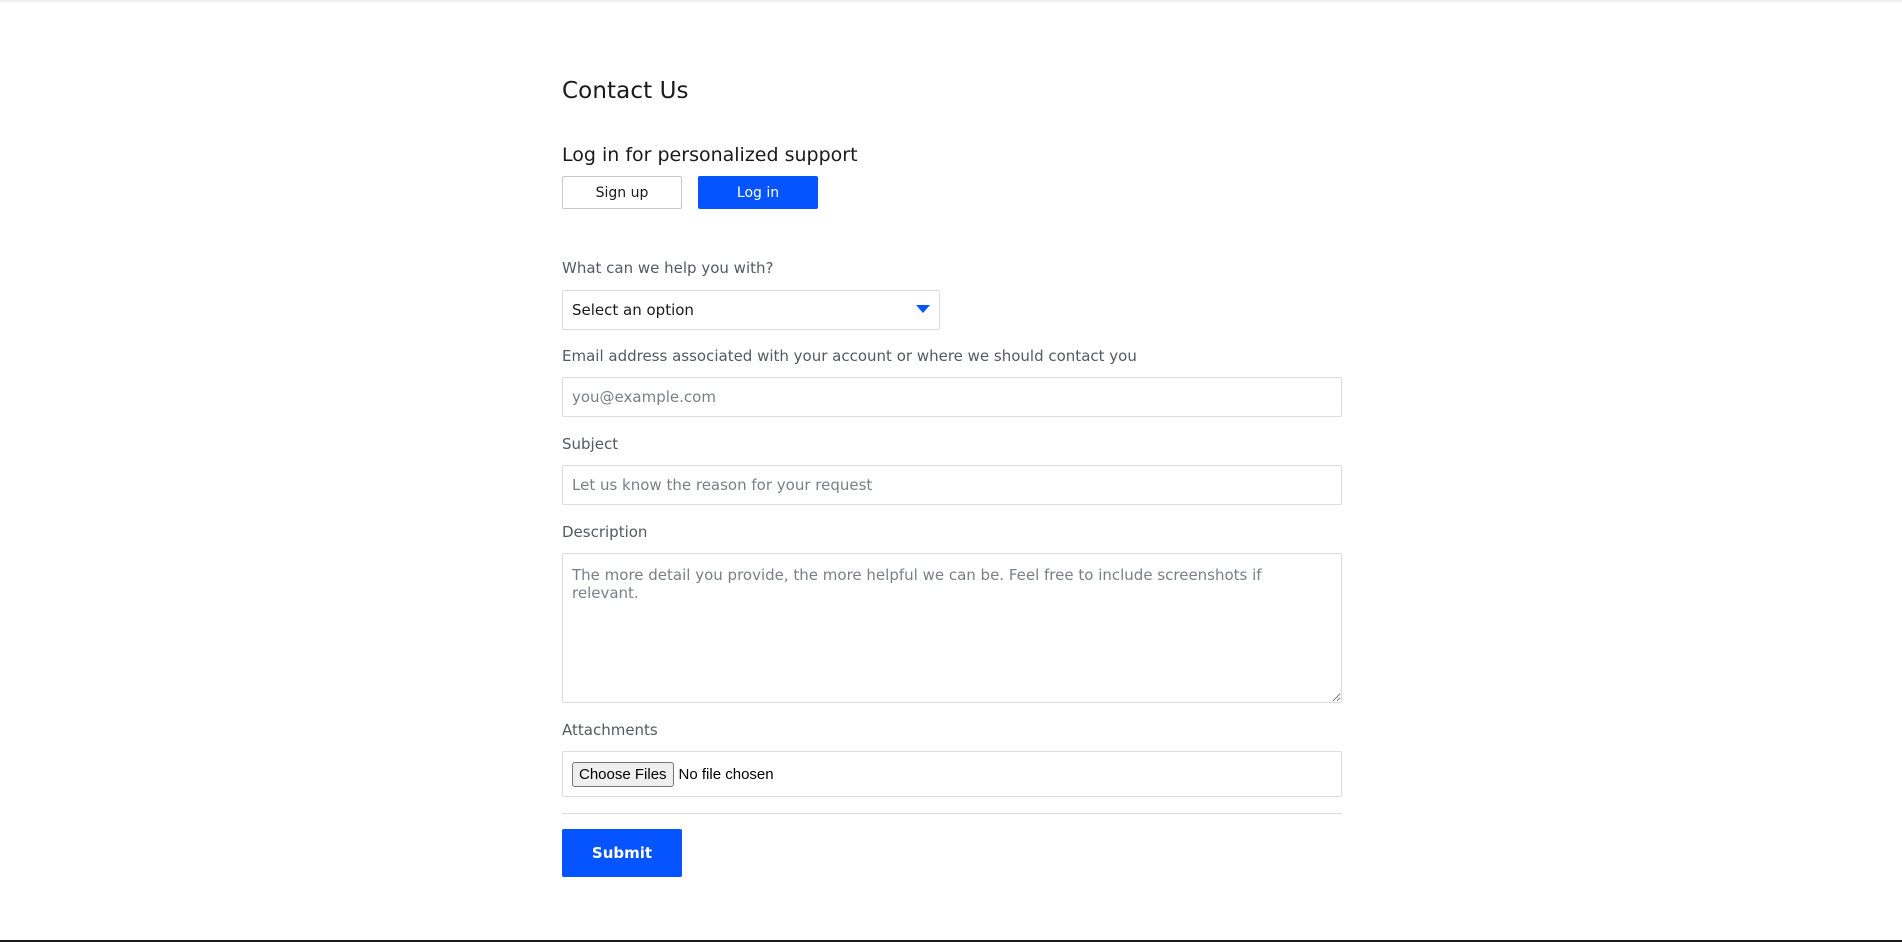 This screenshot has height=942, width=1902. What do you see at coordinates (952, 397) in the screenshot?
I see `email-field` at bounding box center [952, 397].